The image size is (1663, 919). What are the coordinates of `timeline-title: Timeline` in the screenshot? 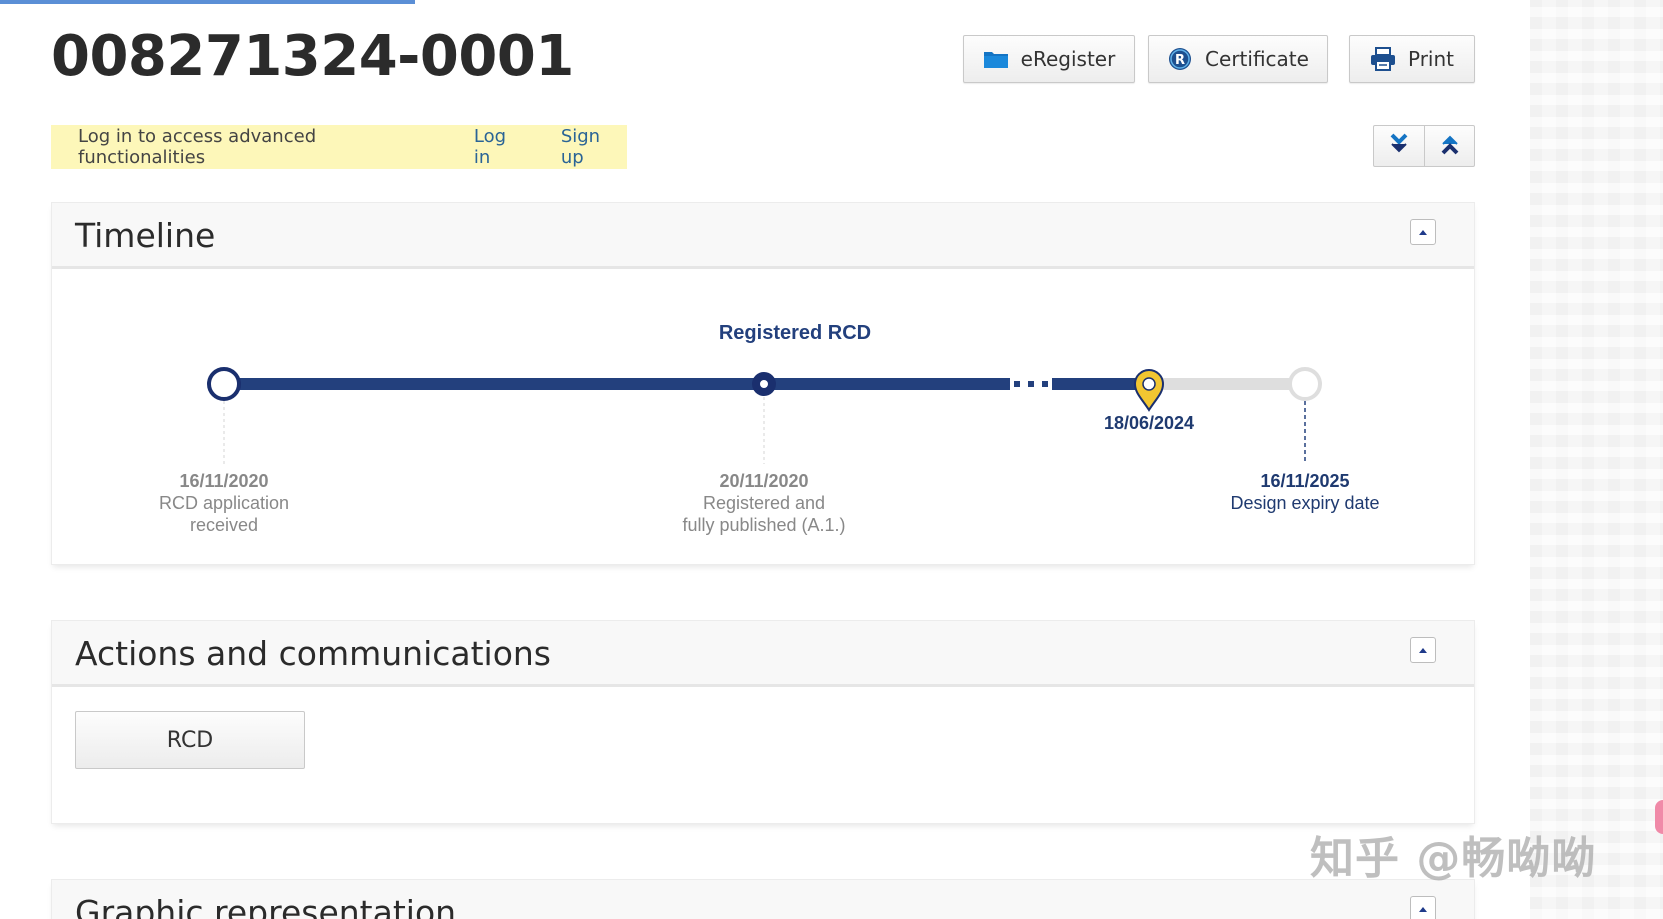 It's located at (145, 235).